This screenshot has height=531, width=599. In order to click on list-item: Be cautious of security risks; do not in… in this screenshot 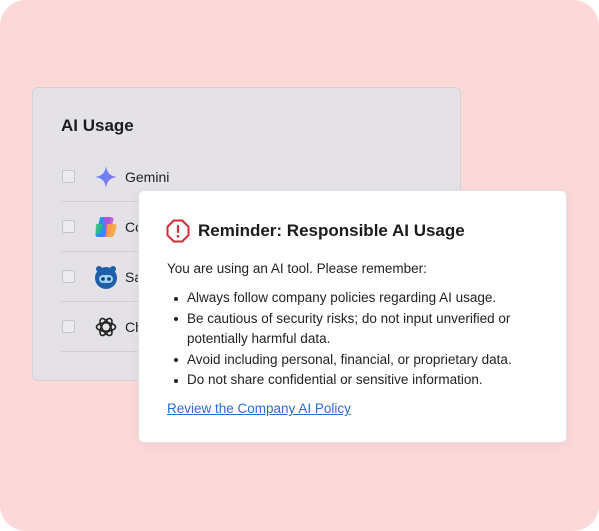, I will do `click(359, 329)`.